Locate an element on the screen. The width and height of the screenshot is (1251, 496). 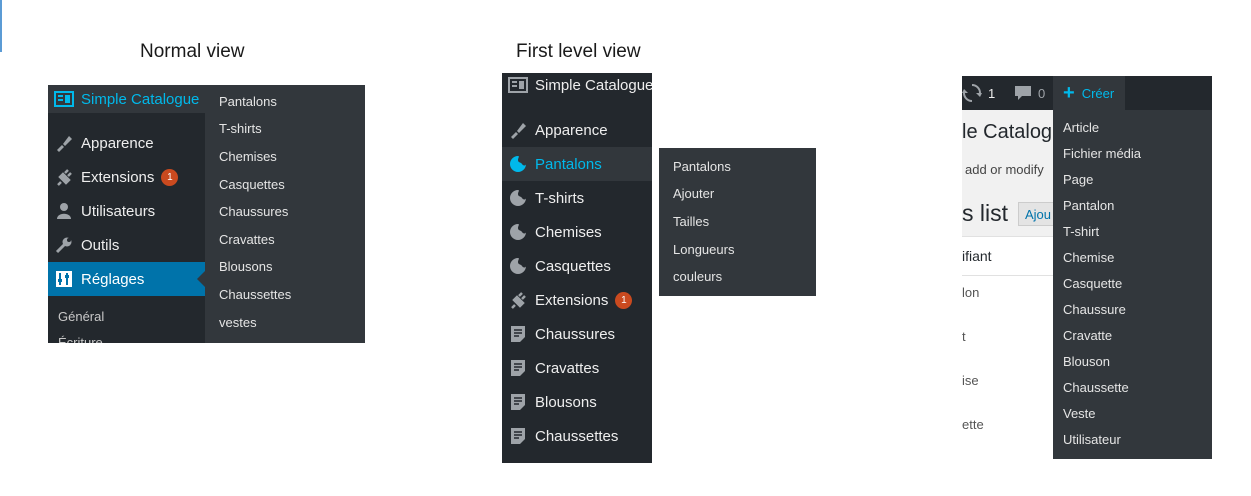
extensions-label: Extensions is located at coordinates (118, 177).